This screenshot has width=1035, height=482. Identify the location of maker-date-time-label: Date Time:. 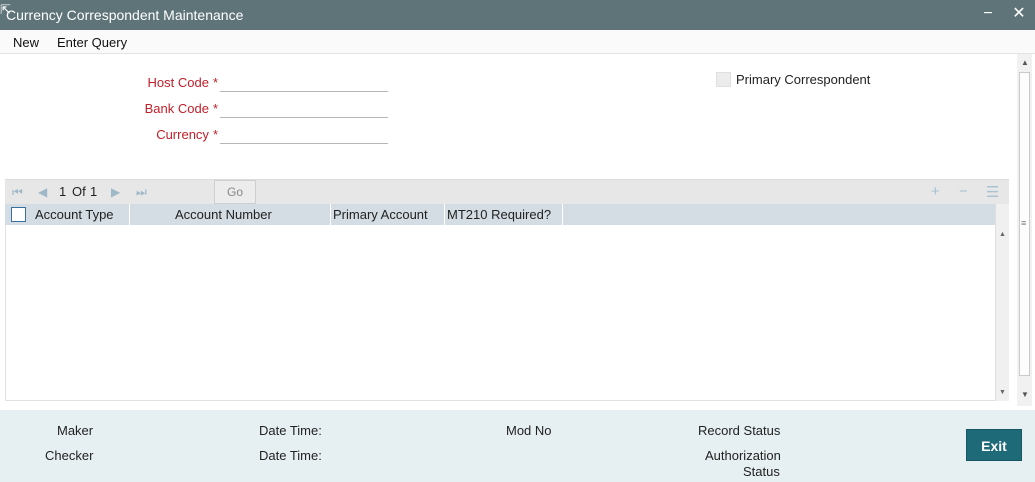
(290, 430).